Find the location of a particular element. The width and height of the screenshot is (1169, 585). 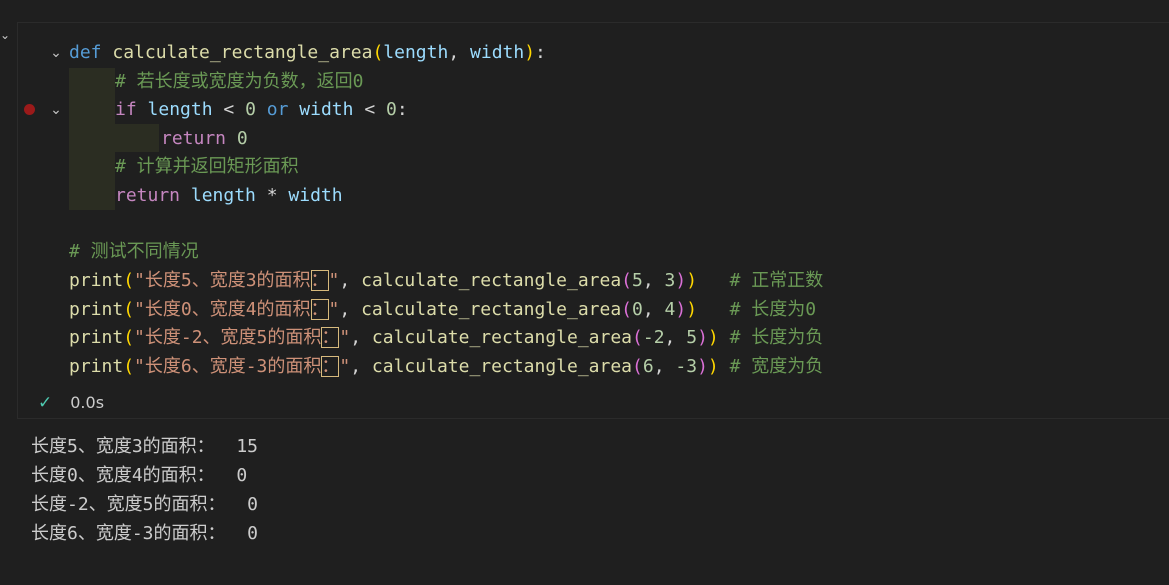

code-token: # 计算并返回矩形面积 is located at coordinates (207, 166).